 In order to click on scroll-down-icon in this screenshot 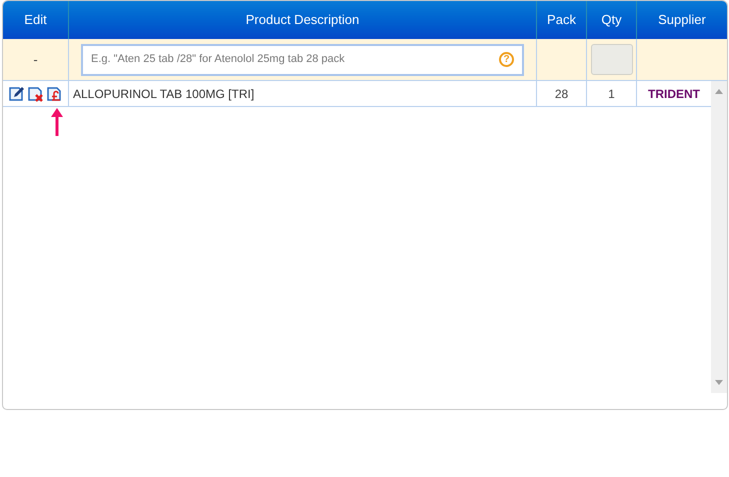, I will do `click(719, 382)`.